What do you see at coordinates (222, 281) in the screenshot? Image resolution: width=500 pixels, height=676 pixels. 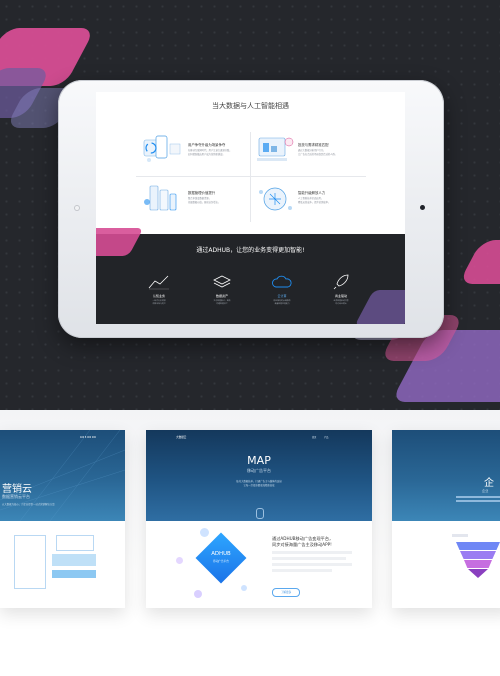 I see `stack-icon` at bounding box center [222, 281].